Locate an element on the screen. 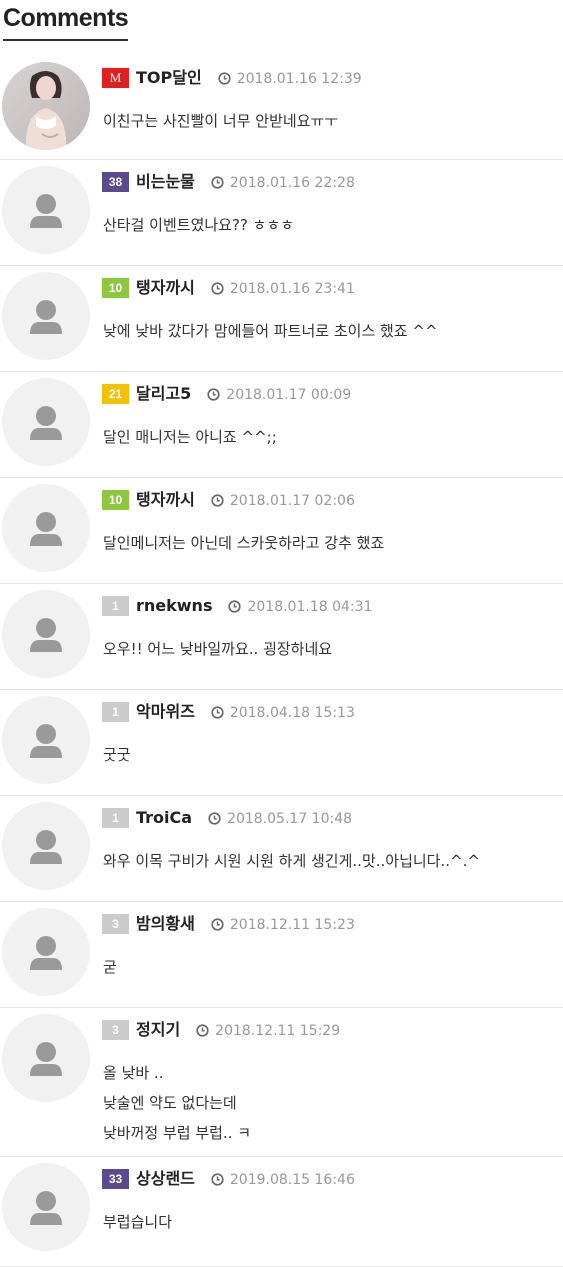 The height and width of the screenshot is (1267, 563). nickname: 정지기 is located at coordinates (158, 1029).